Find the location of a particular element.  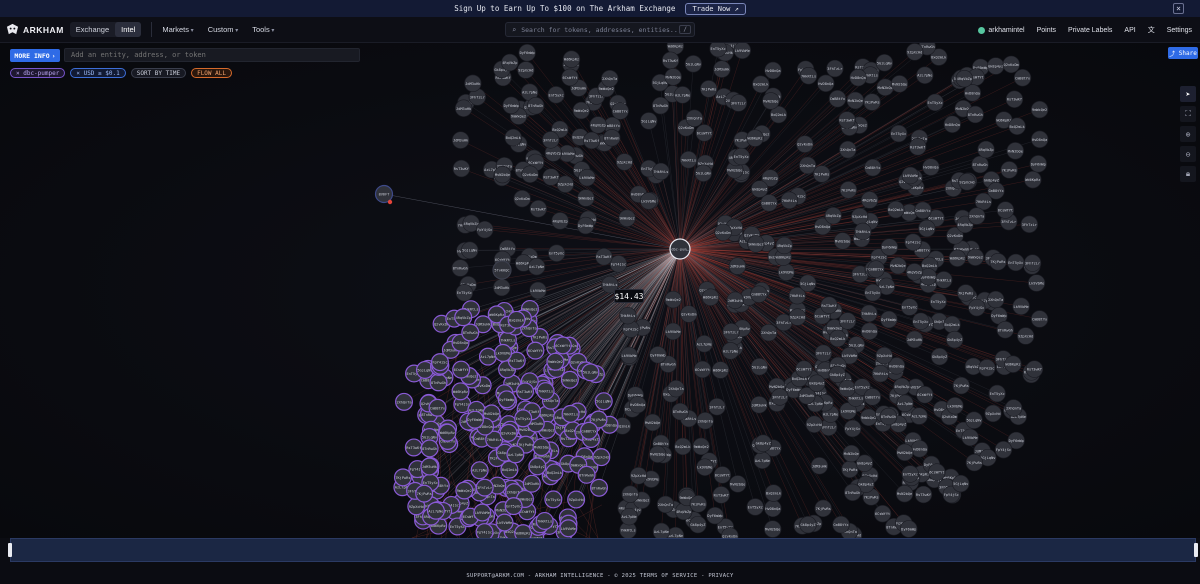

zoom-out-icon: ⊖ is located at coordinates (1188, 154).